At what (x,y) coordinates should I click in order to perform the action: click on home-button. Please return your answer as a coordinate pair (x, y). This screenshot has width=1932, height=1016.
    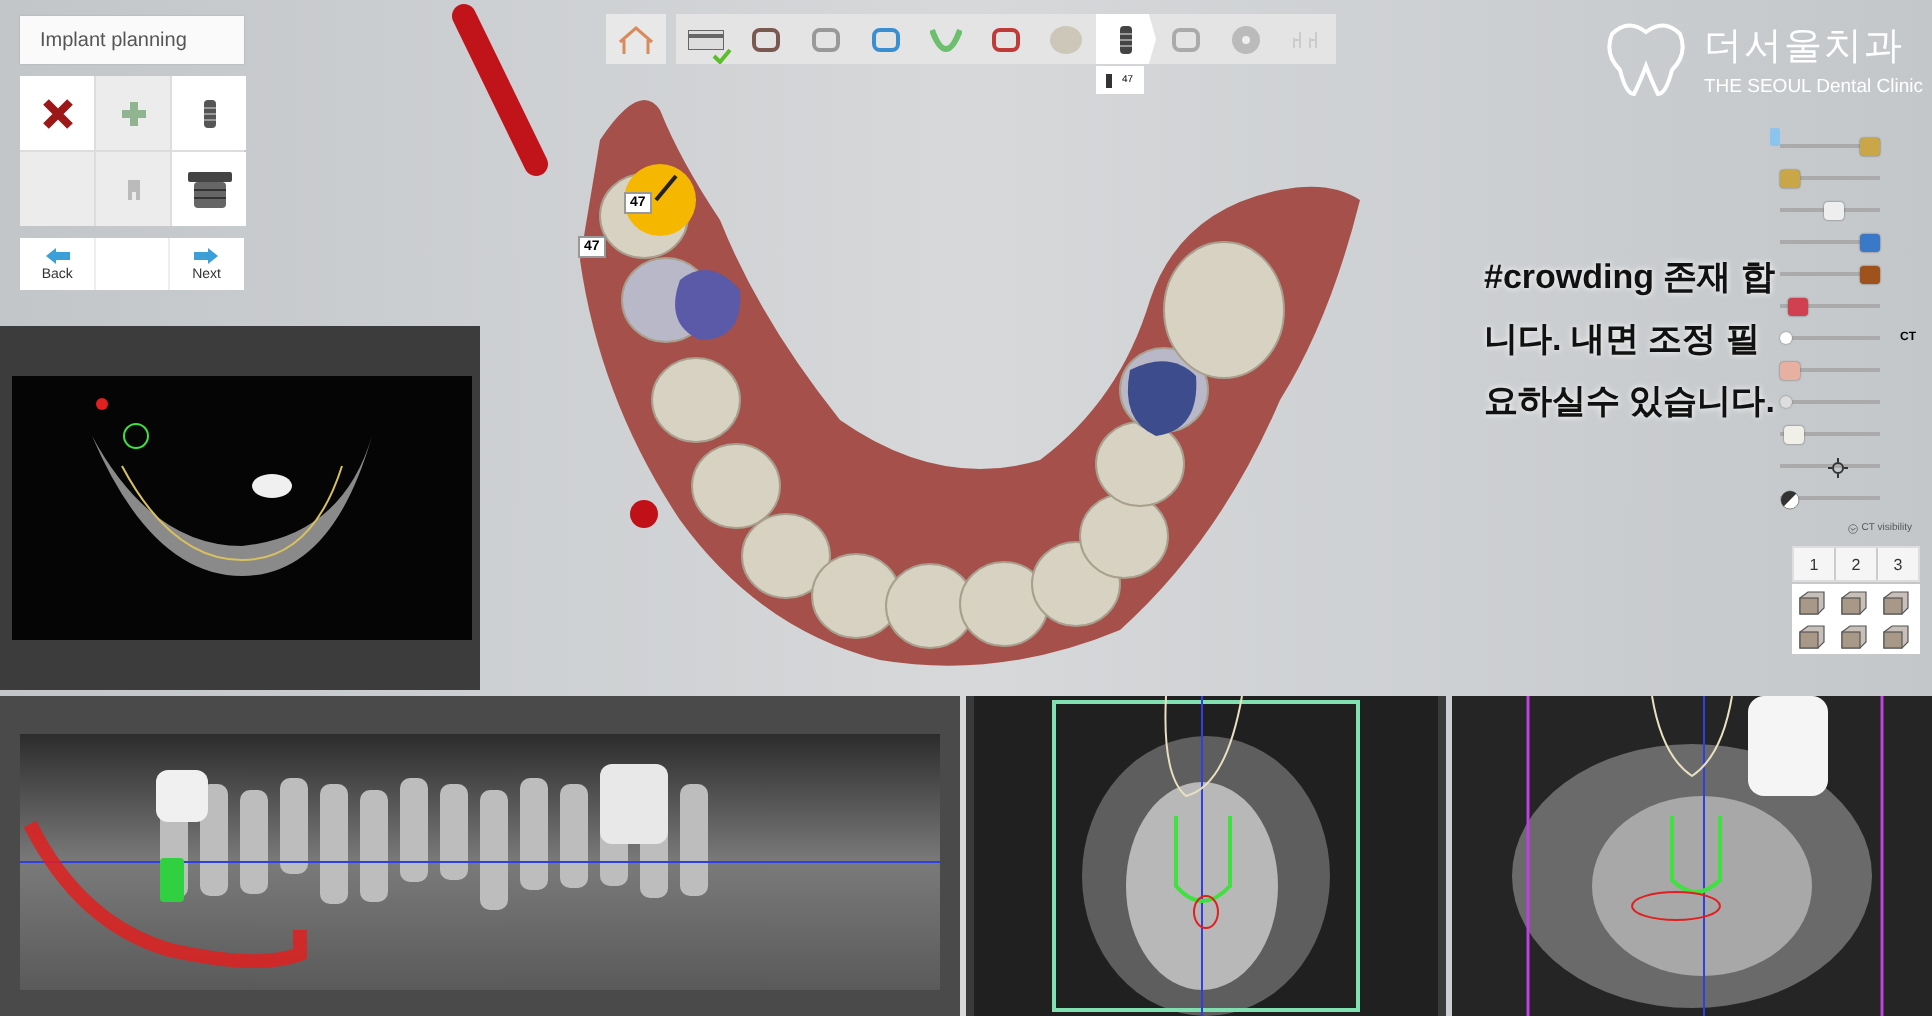
    Looking at the image, I should click on (636, 39).